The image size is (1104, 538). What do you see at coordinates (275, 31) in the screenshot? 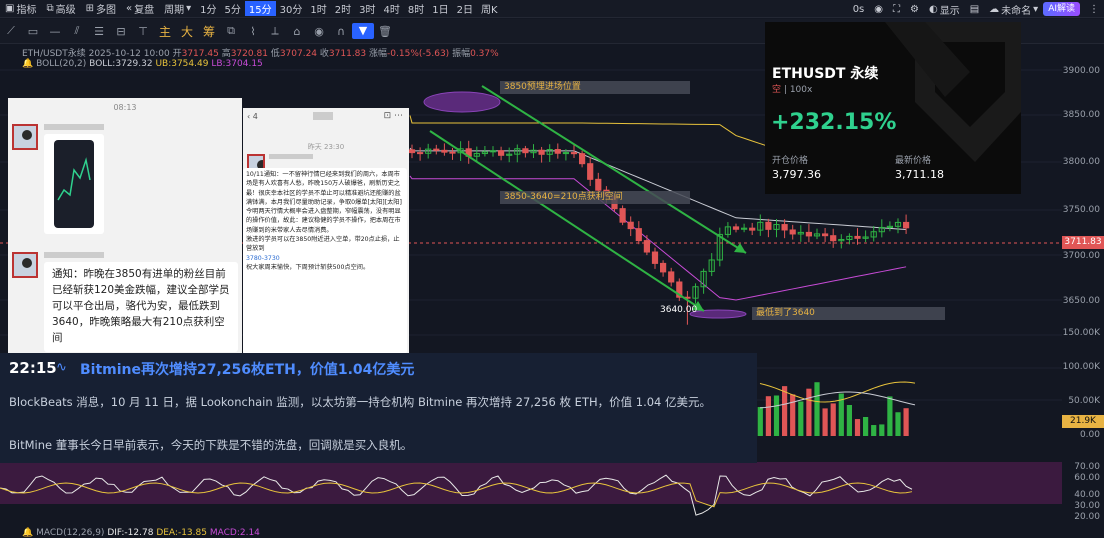
I see `ruler-icon: ⟂` at bounding box center [275, 31].